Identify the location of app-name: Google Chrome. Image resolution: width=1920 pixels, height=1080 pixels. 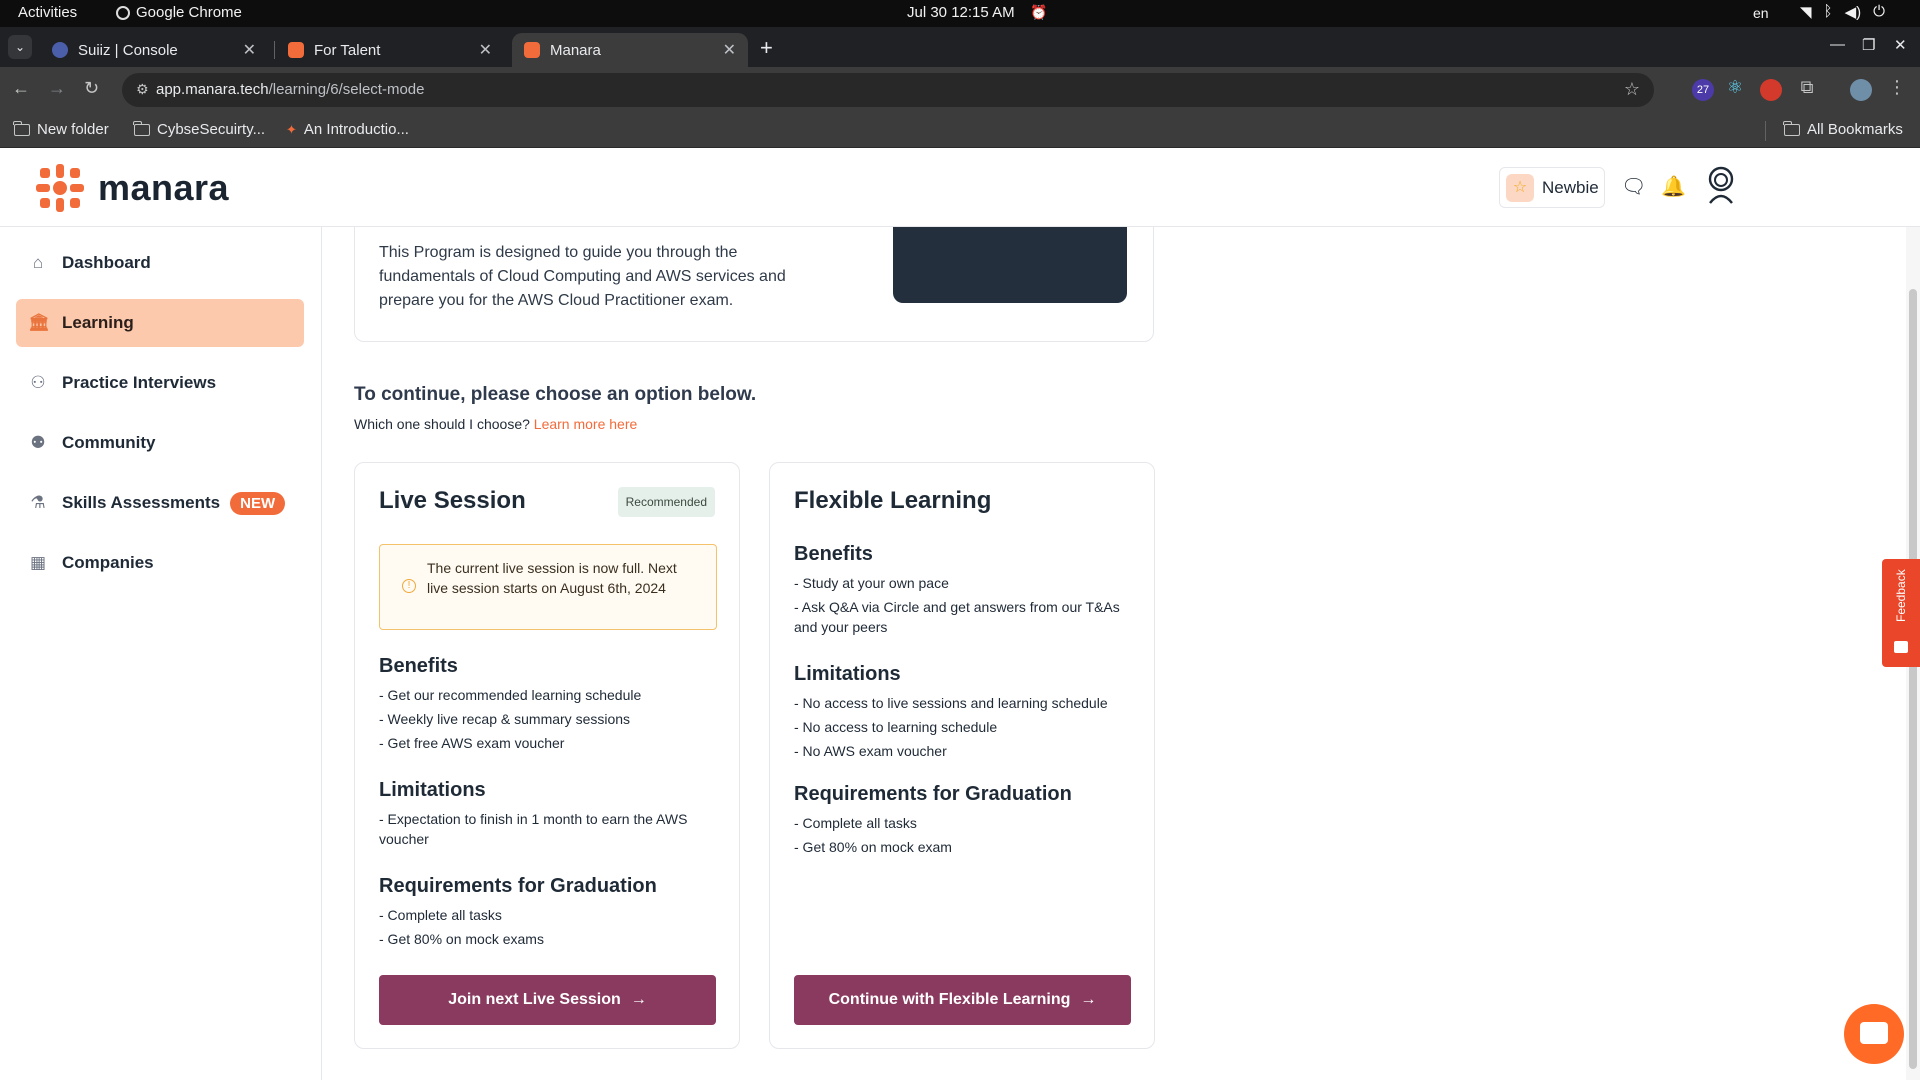
(189, 12).